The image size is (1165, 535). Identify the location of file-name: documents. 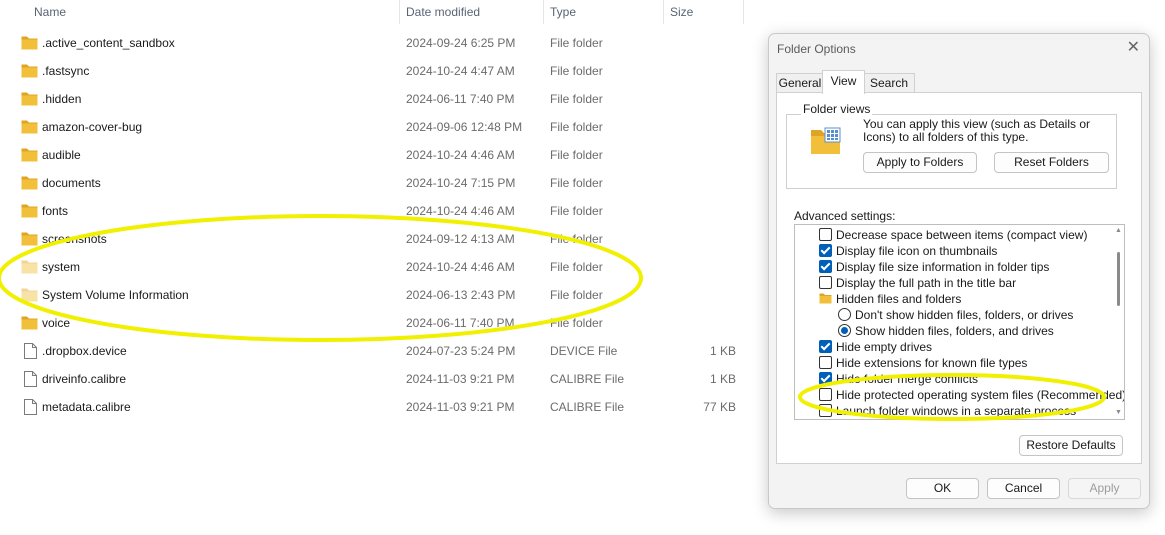
(71, 183).